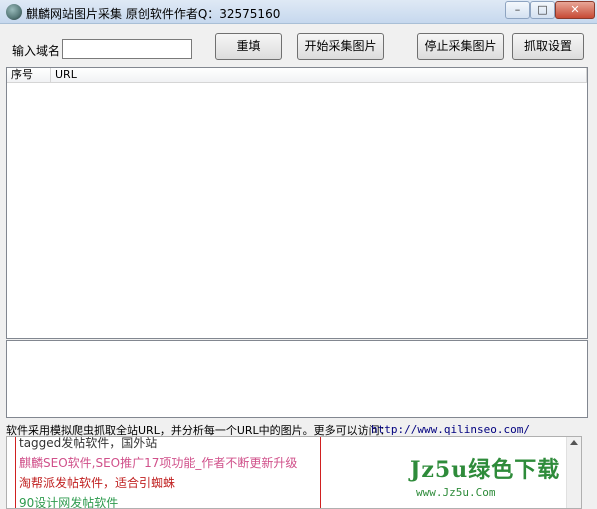 The image size is (597, 509). Describe the element at coordinates (485, 470) in the screenshot. I see `watermark-title: Jz5u绿色下载` at that location.